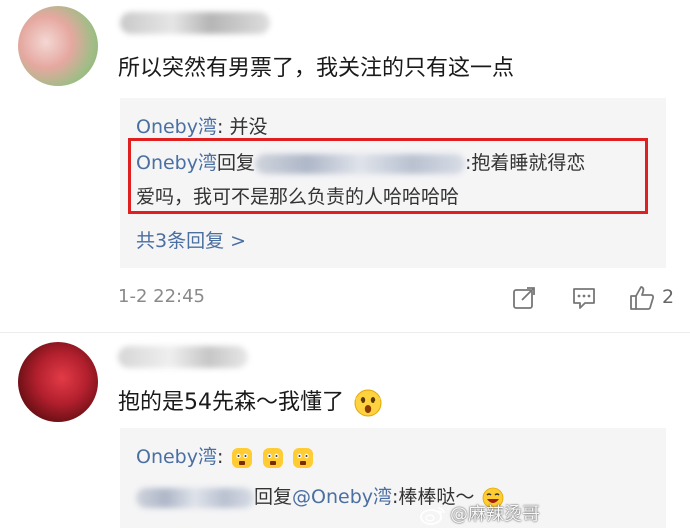 This screenshot has width=690, height=528. What do you see at coordinates (398, 299) in the screenshot?
I see `comment-meta: 1-2 22:45 2` at bounding box center [398, 299].